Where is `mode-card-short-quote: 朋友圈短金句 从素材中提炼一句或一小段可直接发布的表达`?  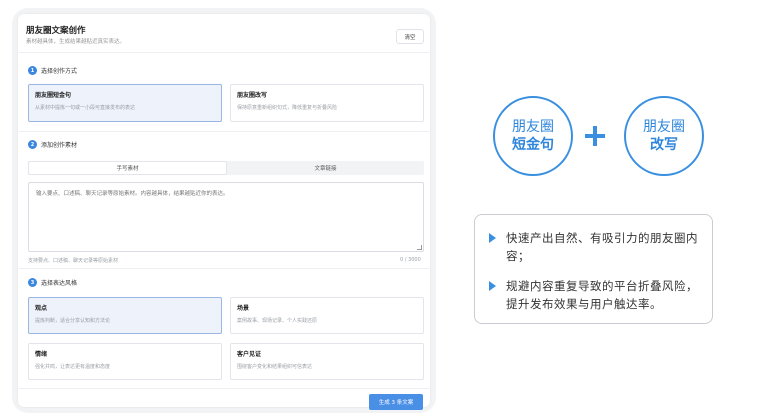
mode-card-short-quote: 朋友圈短金句 从素材中提炼一句或一小段可直接发布的表达 is located at coordinates (125, 103).